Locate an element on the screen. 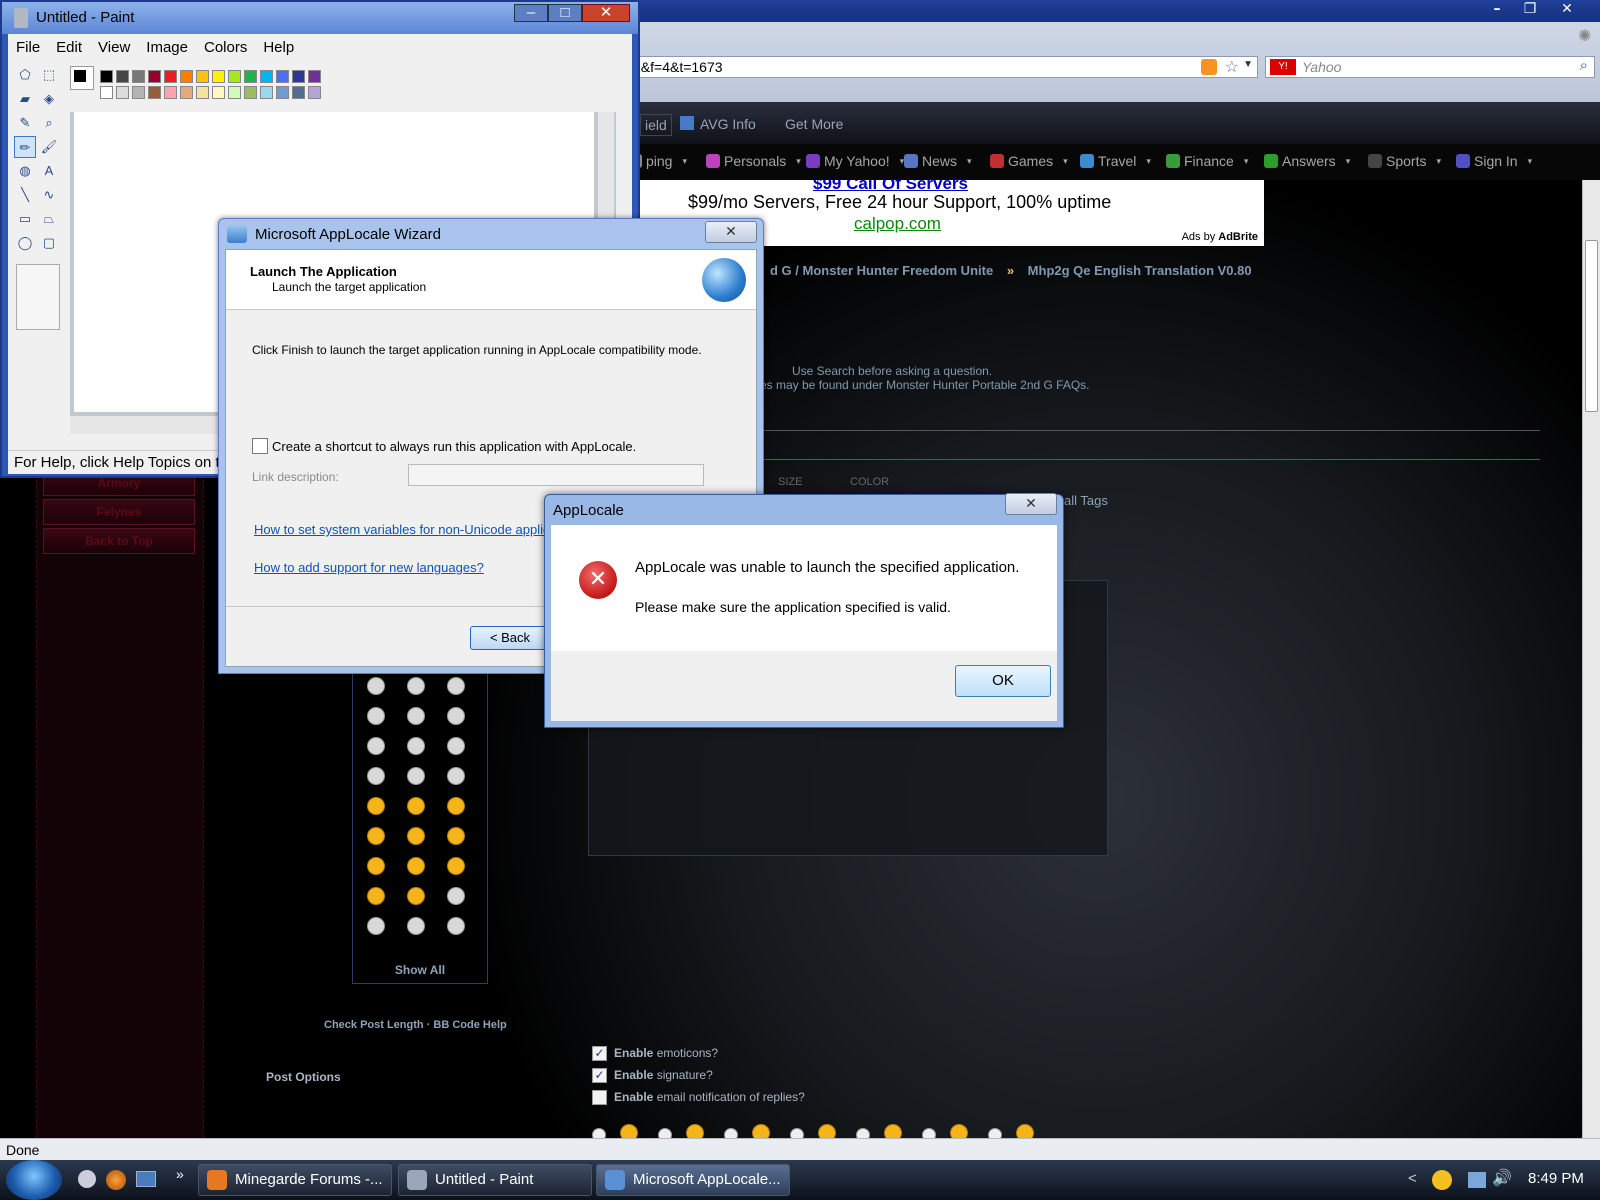 This screenshot has height=1200, width=1600. toolbar-item-my-yahoo-: My Yahoo! ▾ is located at coordinates (855, 161).